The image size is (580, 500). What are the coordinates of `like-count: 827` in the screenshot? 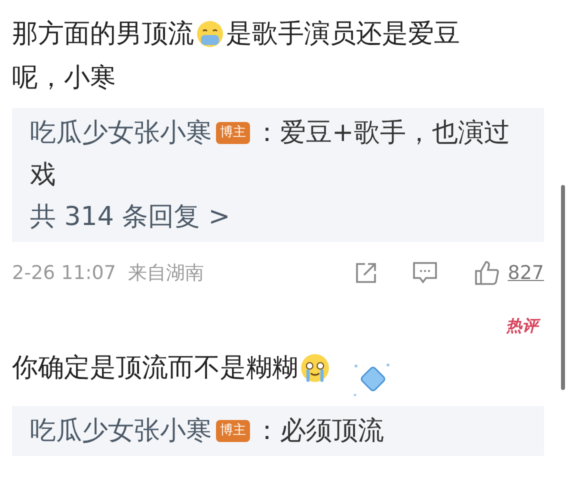 It's located at (526, 273).